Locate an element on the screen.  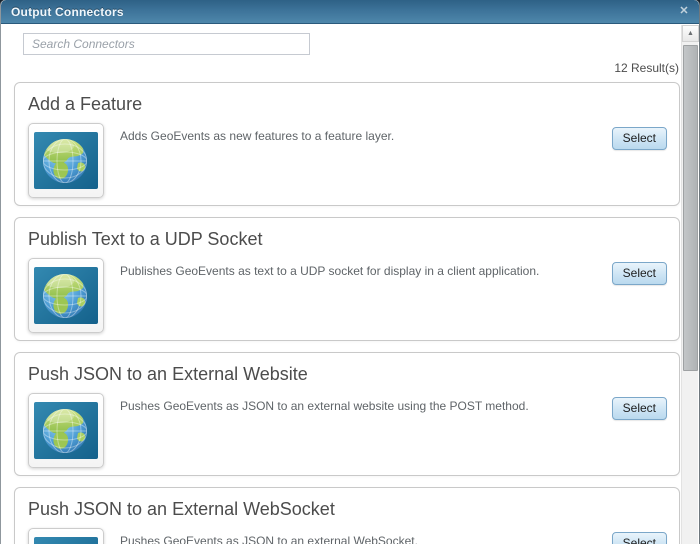
connector-title: Add a Feature is located at coordinates (85, 104).